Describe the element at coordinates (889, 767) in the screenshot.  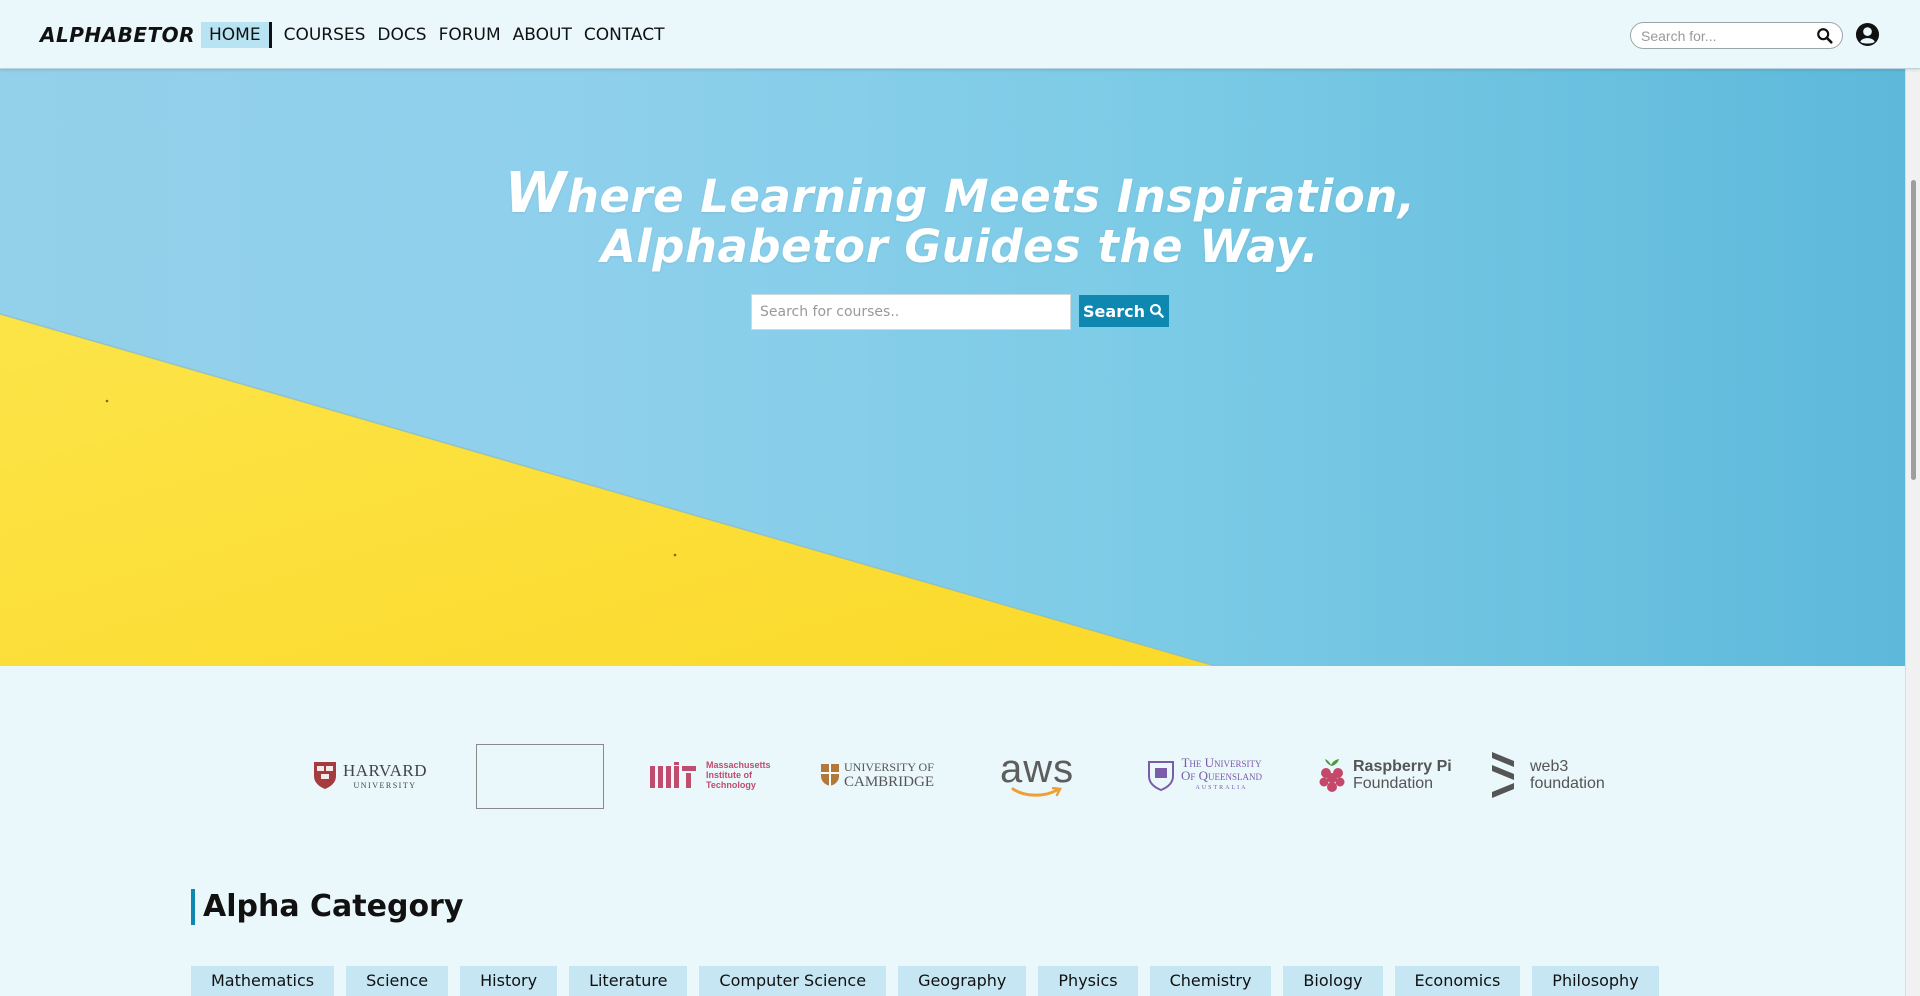
I see `cambridge-line1: UNIVERSITY OF` at that location.